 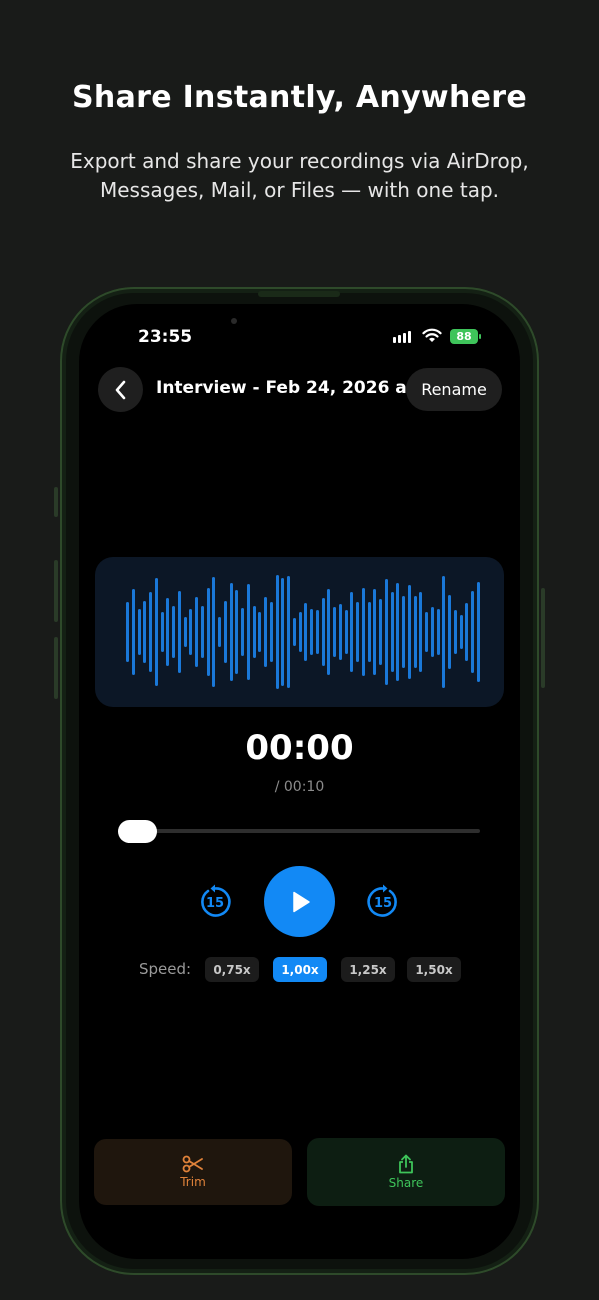 What do you see at coordinates (543, 638) in the screenshot?
I see `phone-power-button` at bounding box center [543, 638].